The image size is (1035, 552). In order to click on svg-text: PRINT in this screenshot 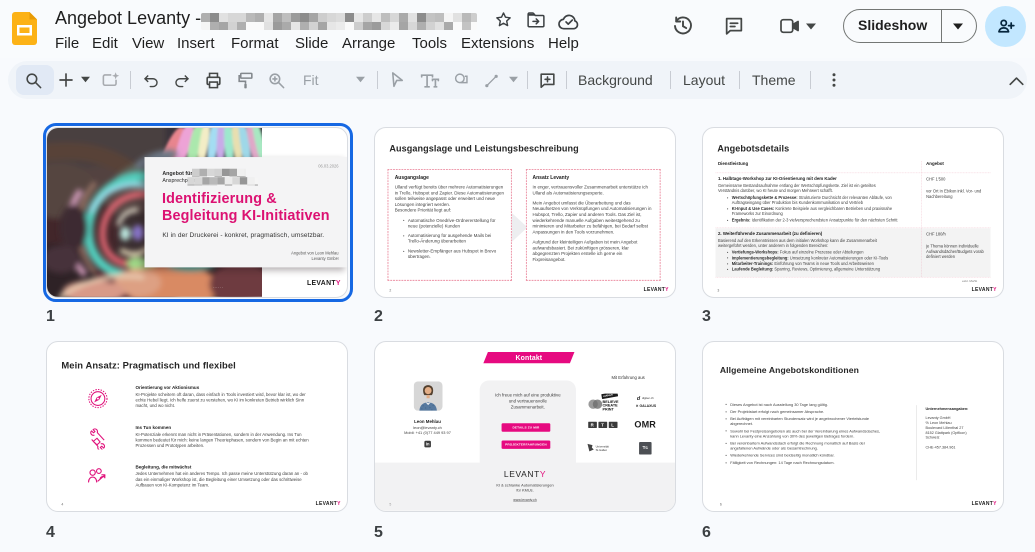, I will do `click(609, 409)`.